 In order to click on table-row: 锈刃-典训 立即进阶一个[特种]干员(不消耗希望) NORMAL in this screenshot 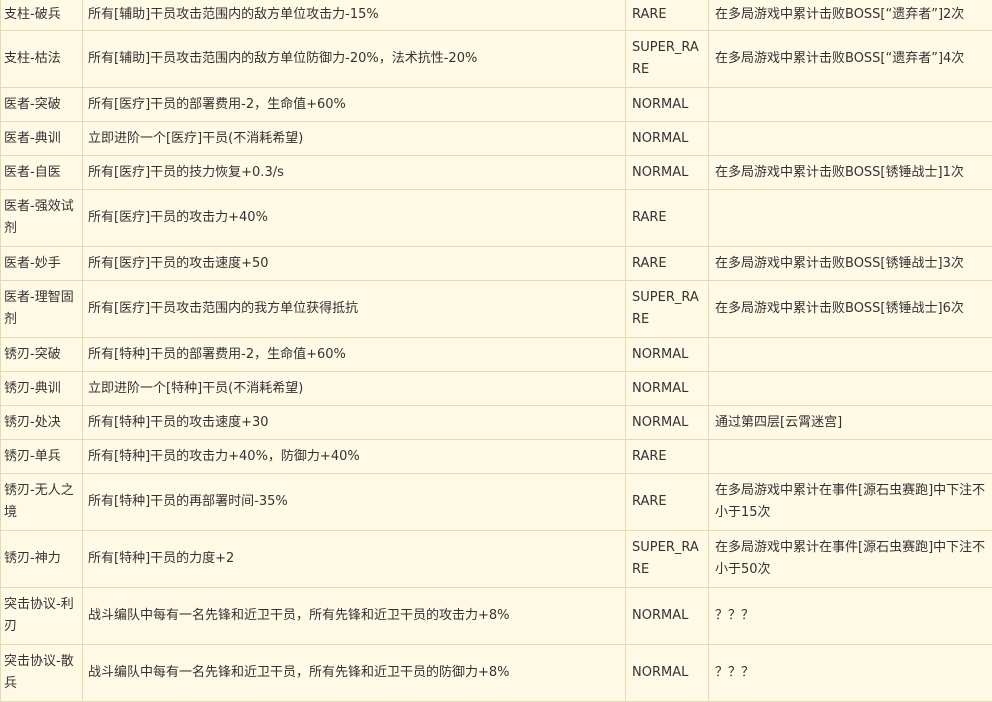, I will do `click(496, 388)`.